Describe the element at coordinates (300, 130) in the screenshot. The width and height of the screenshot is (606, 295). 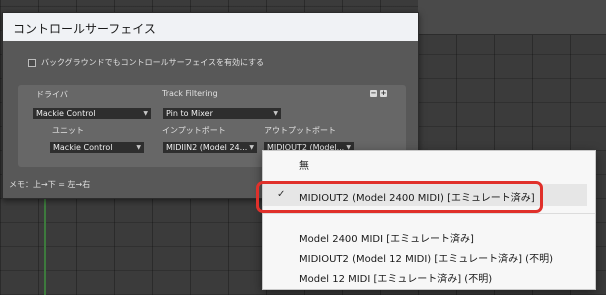
I see `output-port-label: アウトプットポート` at that location.